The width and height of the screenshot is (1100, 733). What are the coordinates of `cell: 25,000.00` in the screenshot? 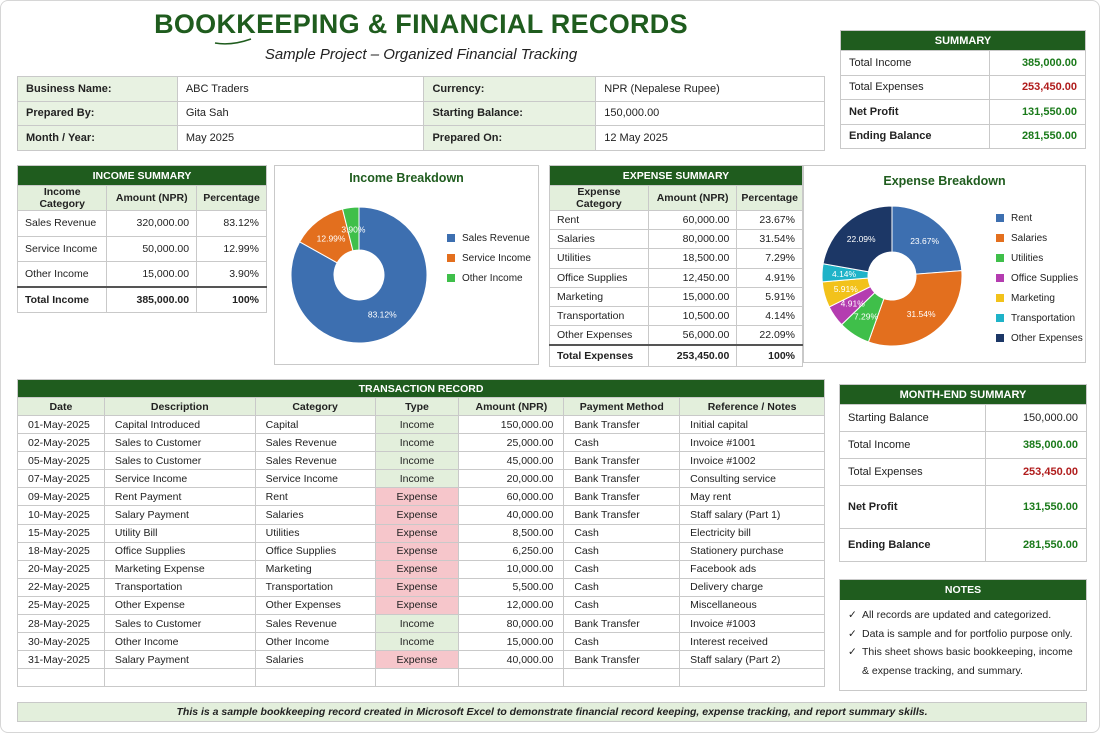 It's located at (511, 443).